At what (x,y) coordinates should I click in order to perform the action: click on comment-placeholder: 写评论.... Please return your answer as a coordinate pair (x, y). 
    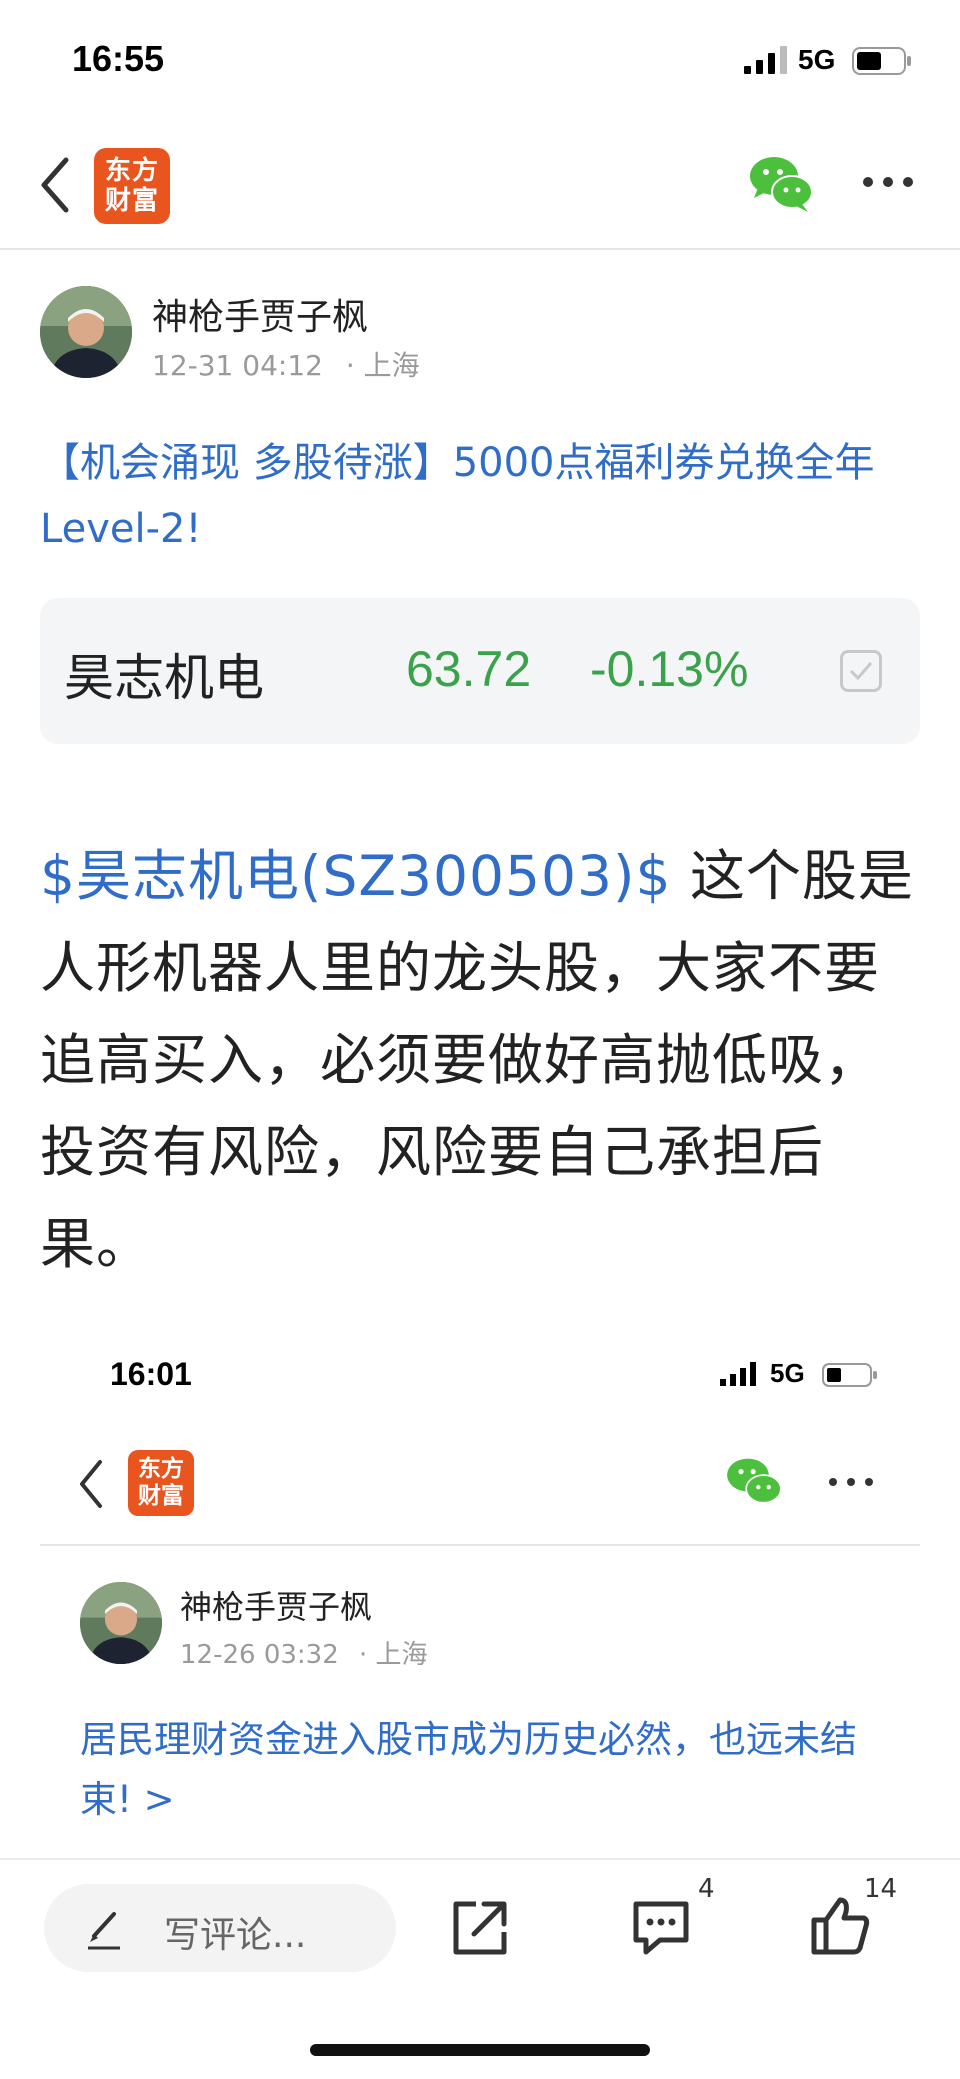
    Looking at the image, I should click on (235, 1935).